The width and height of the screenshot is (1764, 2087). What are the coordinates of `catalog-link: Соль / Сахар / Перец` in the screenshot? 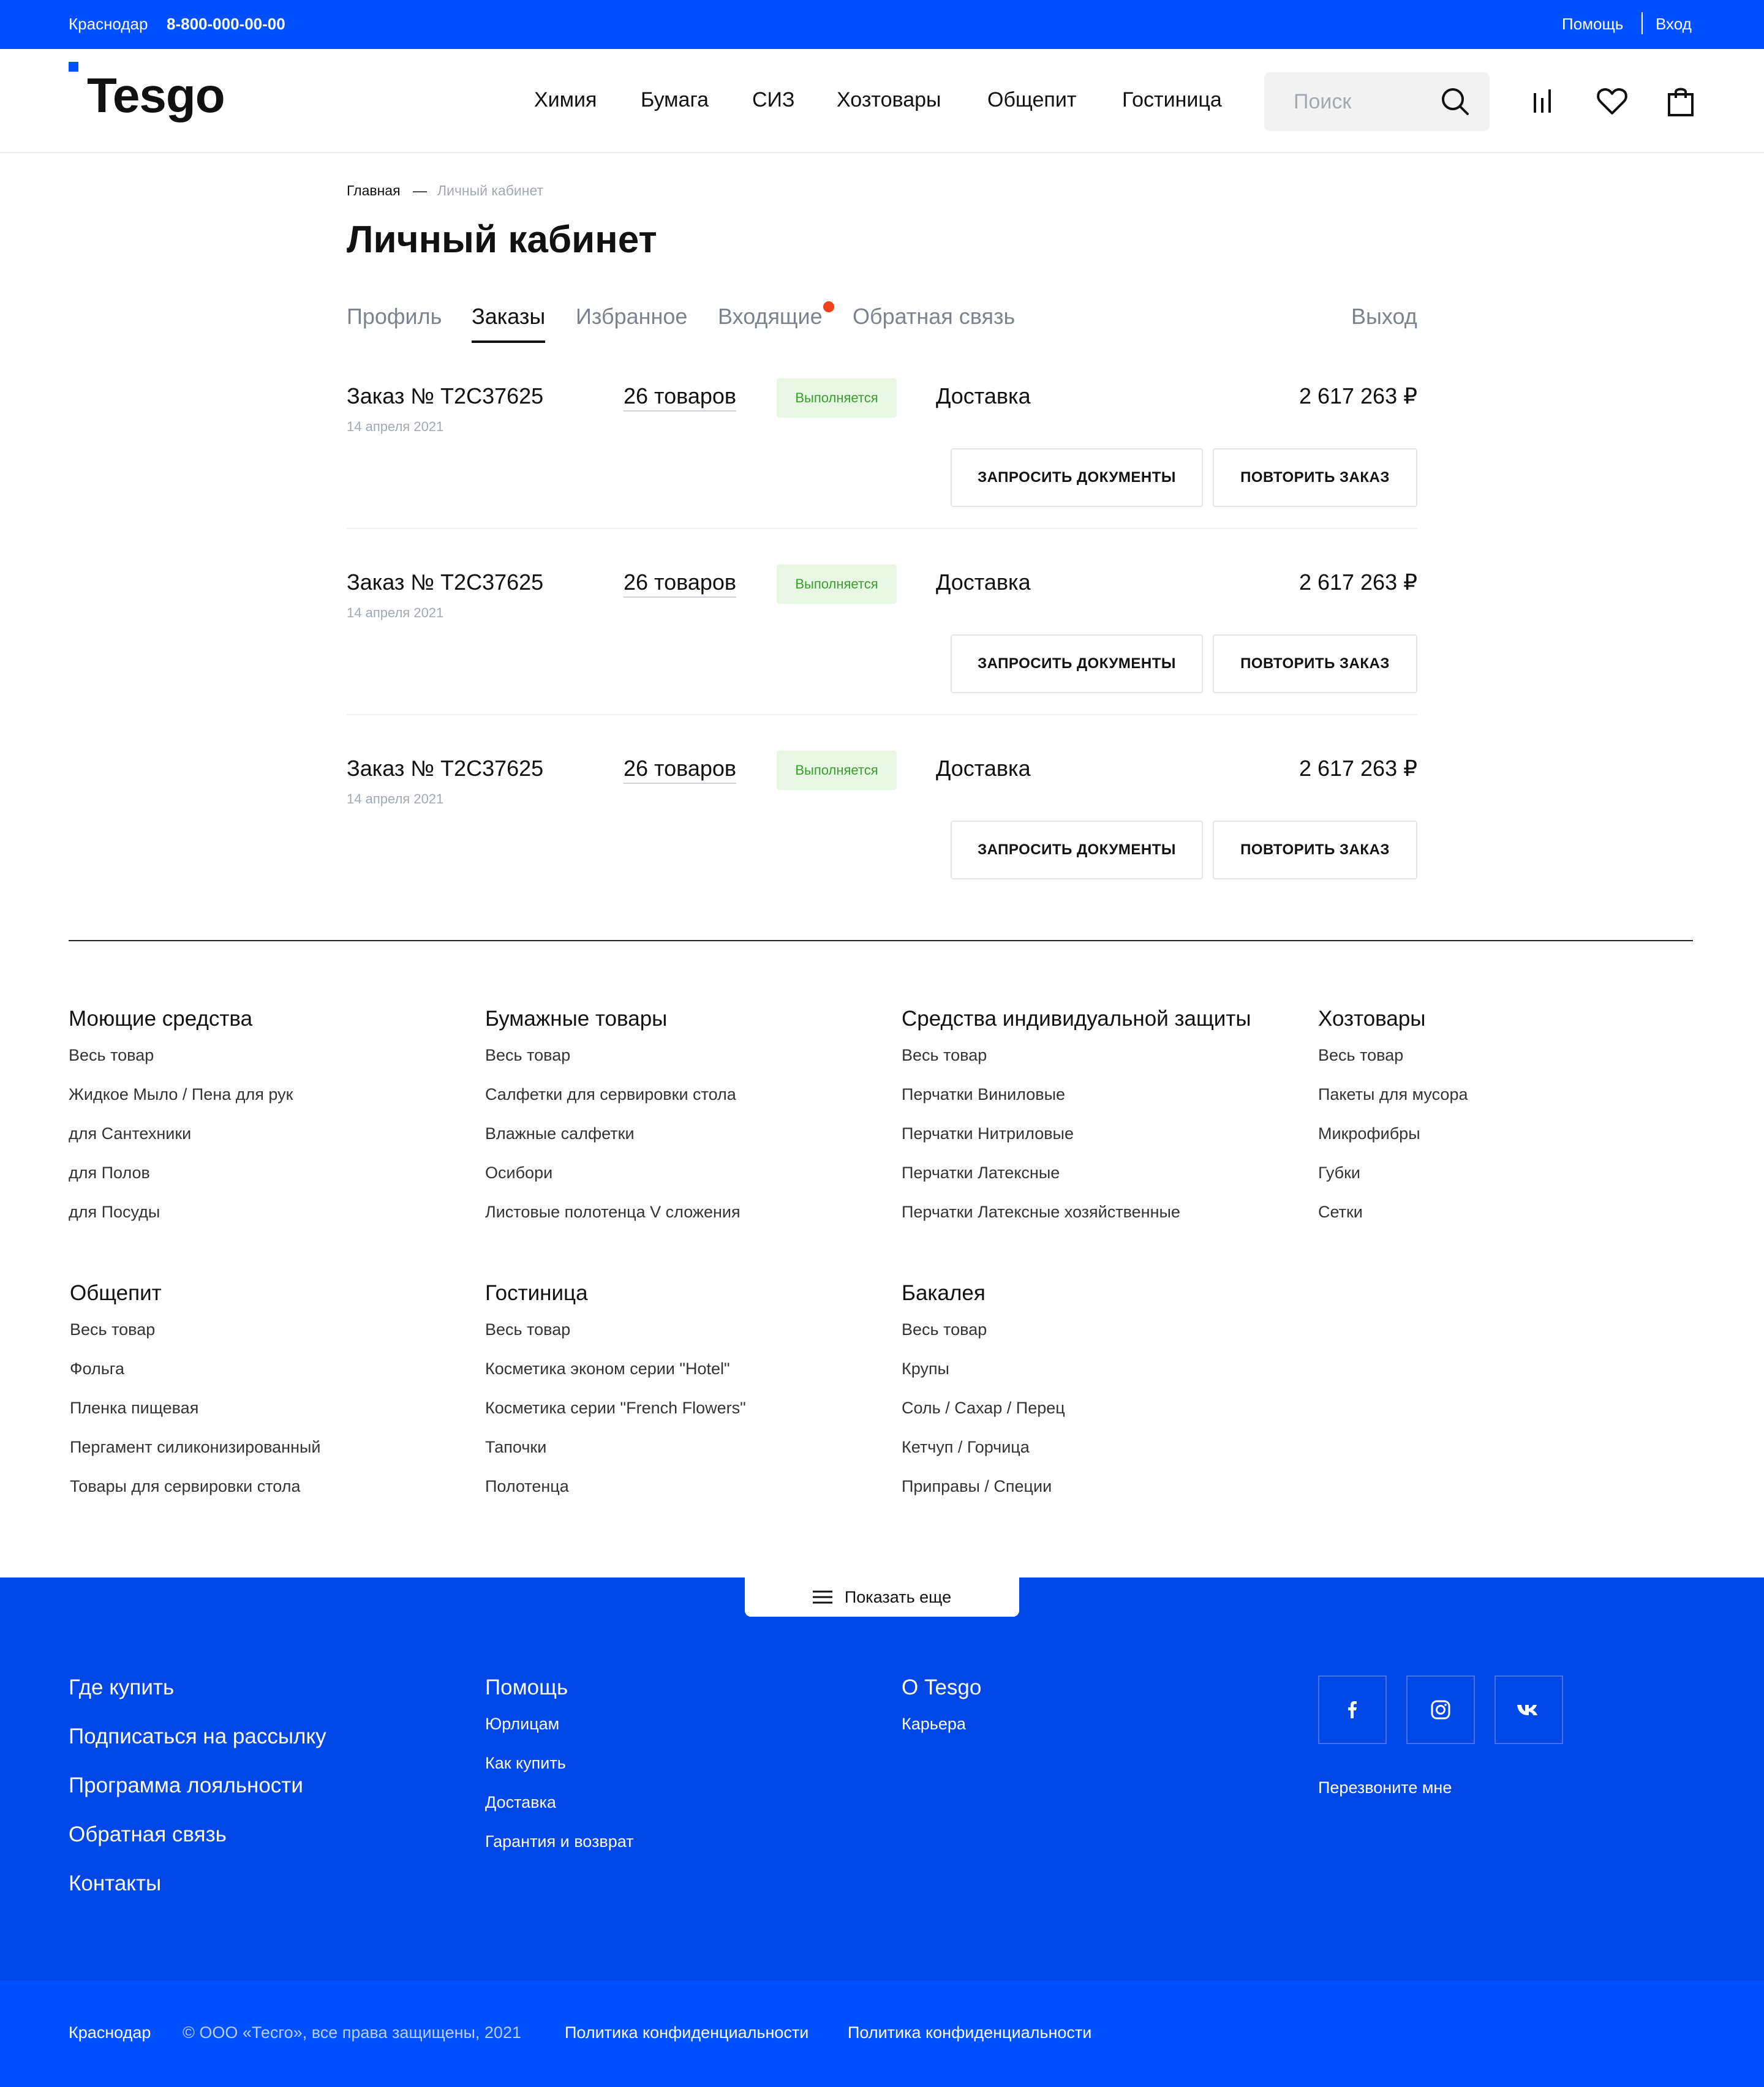 It's located at (984, 1417).